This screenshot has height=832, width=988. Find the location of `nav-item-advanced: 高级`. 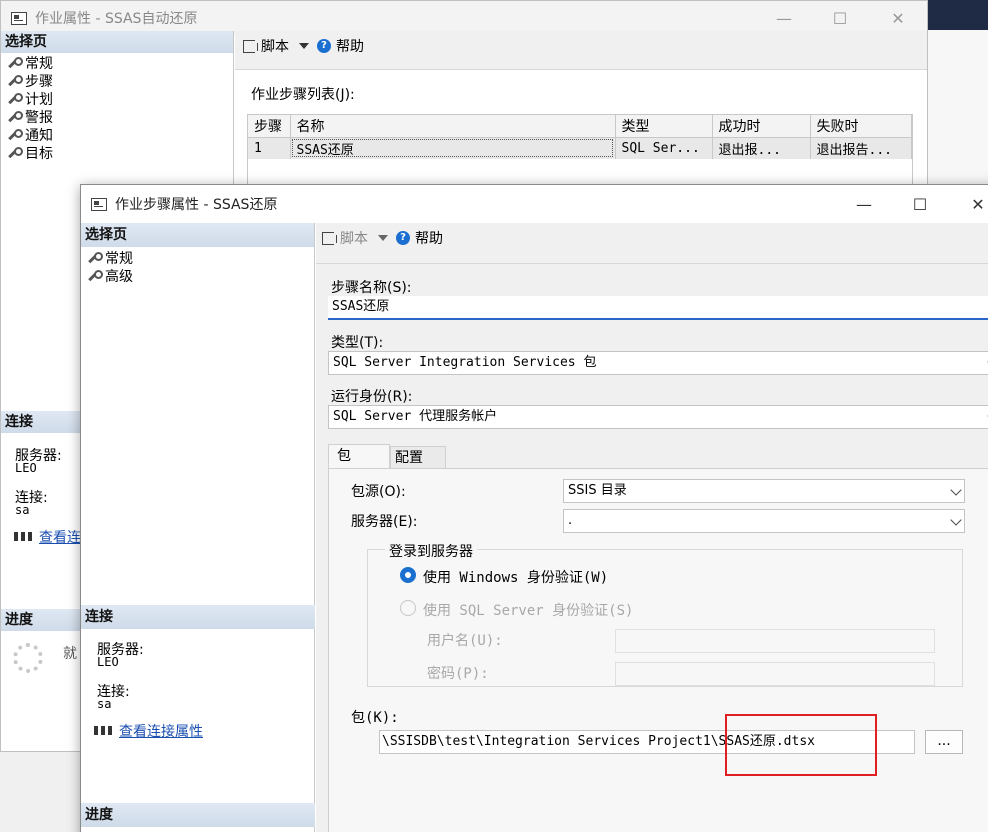

nav-item-advanced: 高级 is located at coordinates (197, 276).